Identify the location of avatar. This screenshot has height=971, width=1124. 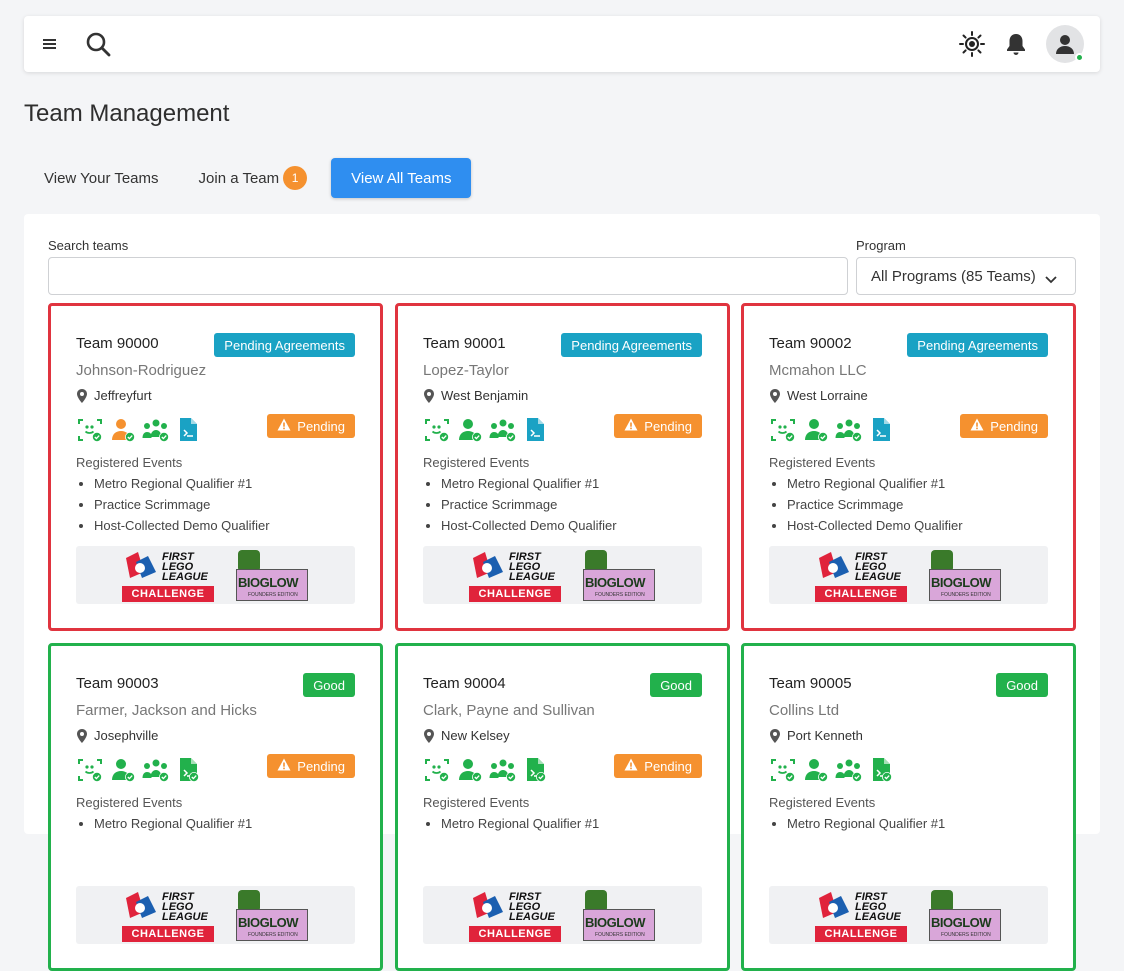
(1065, 44).